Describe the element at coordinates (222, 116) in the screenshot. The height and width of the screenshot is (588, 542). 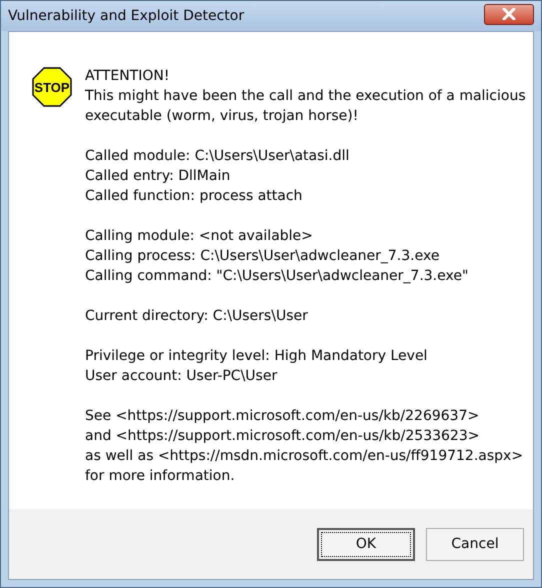
I see `message-line: executable (worm, virus, trojan horse)!` at that location.